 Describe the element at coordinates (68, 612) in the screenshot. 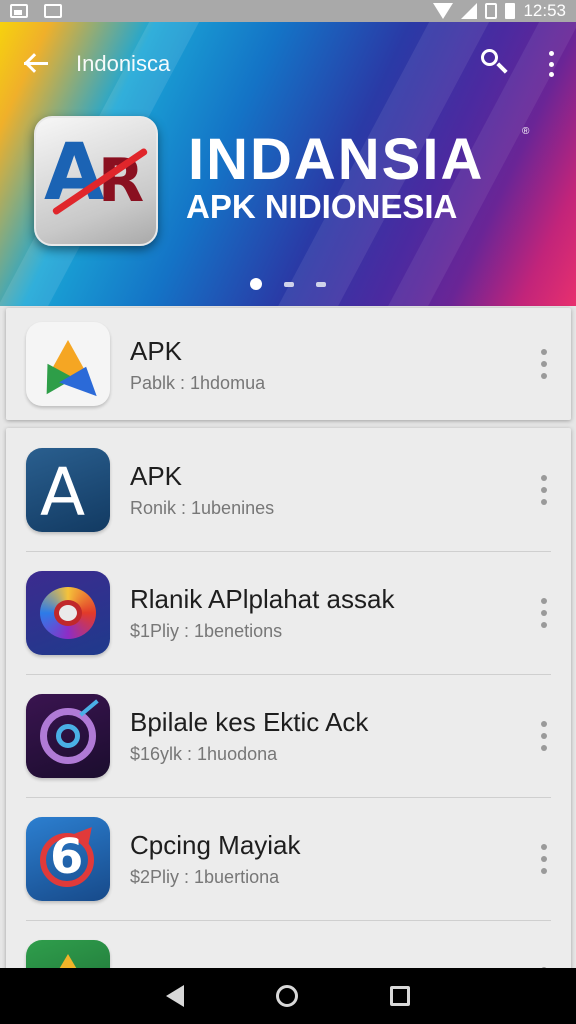

I see `swirl-icon` at that location.